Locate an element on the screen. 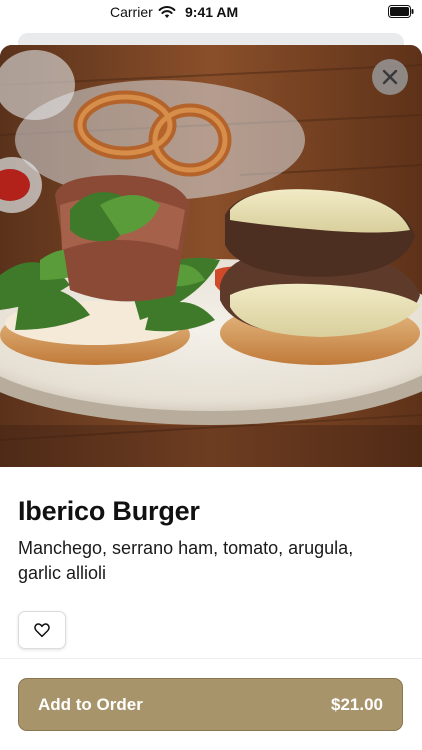 This screenshot has height=750, width=422. divider is located at coordinates (211, 658).